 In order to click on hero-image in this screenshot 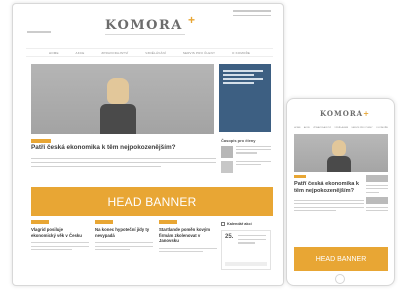, I will do `click(122, 99)`.